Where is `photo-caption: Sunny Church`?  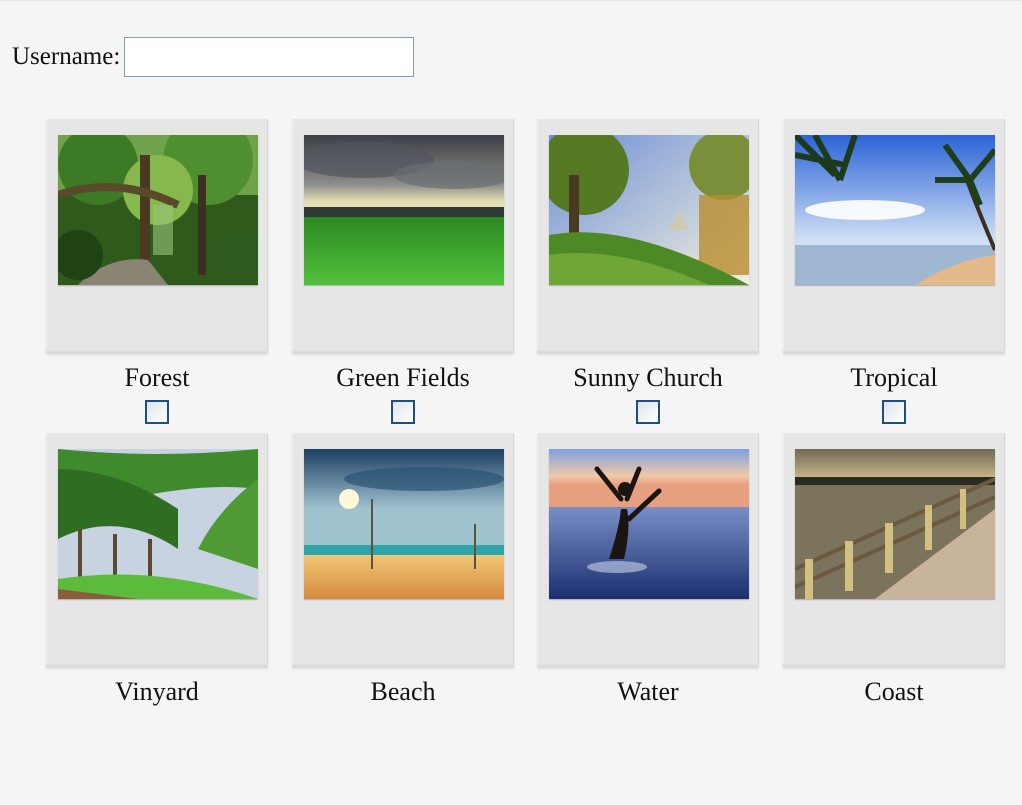
photo-caption: Sunny Church is located at coordinates (648, 377).